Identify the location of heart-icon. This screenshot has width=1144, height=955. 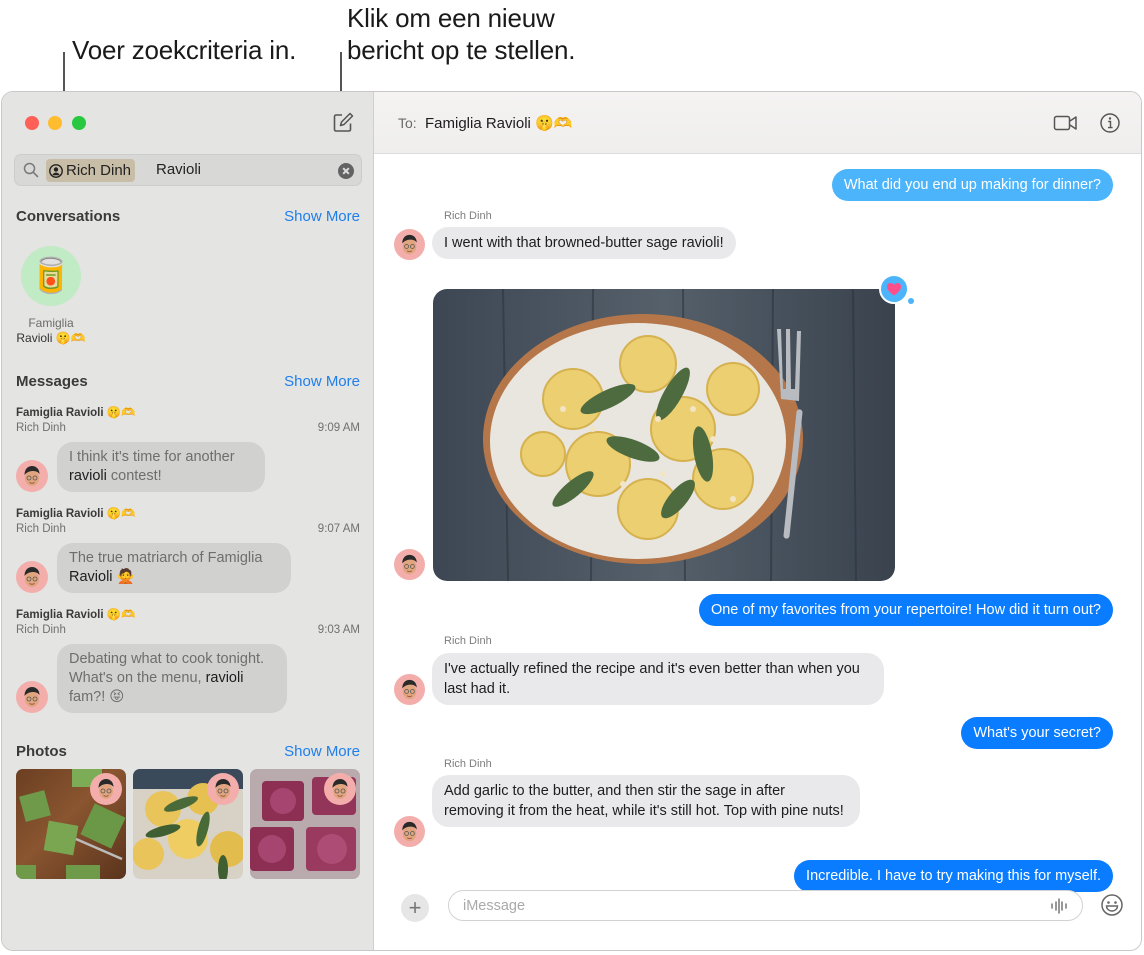
(894, 289).